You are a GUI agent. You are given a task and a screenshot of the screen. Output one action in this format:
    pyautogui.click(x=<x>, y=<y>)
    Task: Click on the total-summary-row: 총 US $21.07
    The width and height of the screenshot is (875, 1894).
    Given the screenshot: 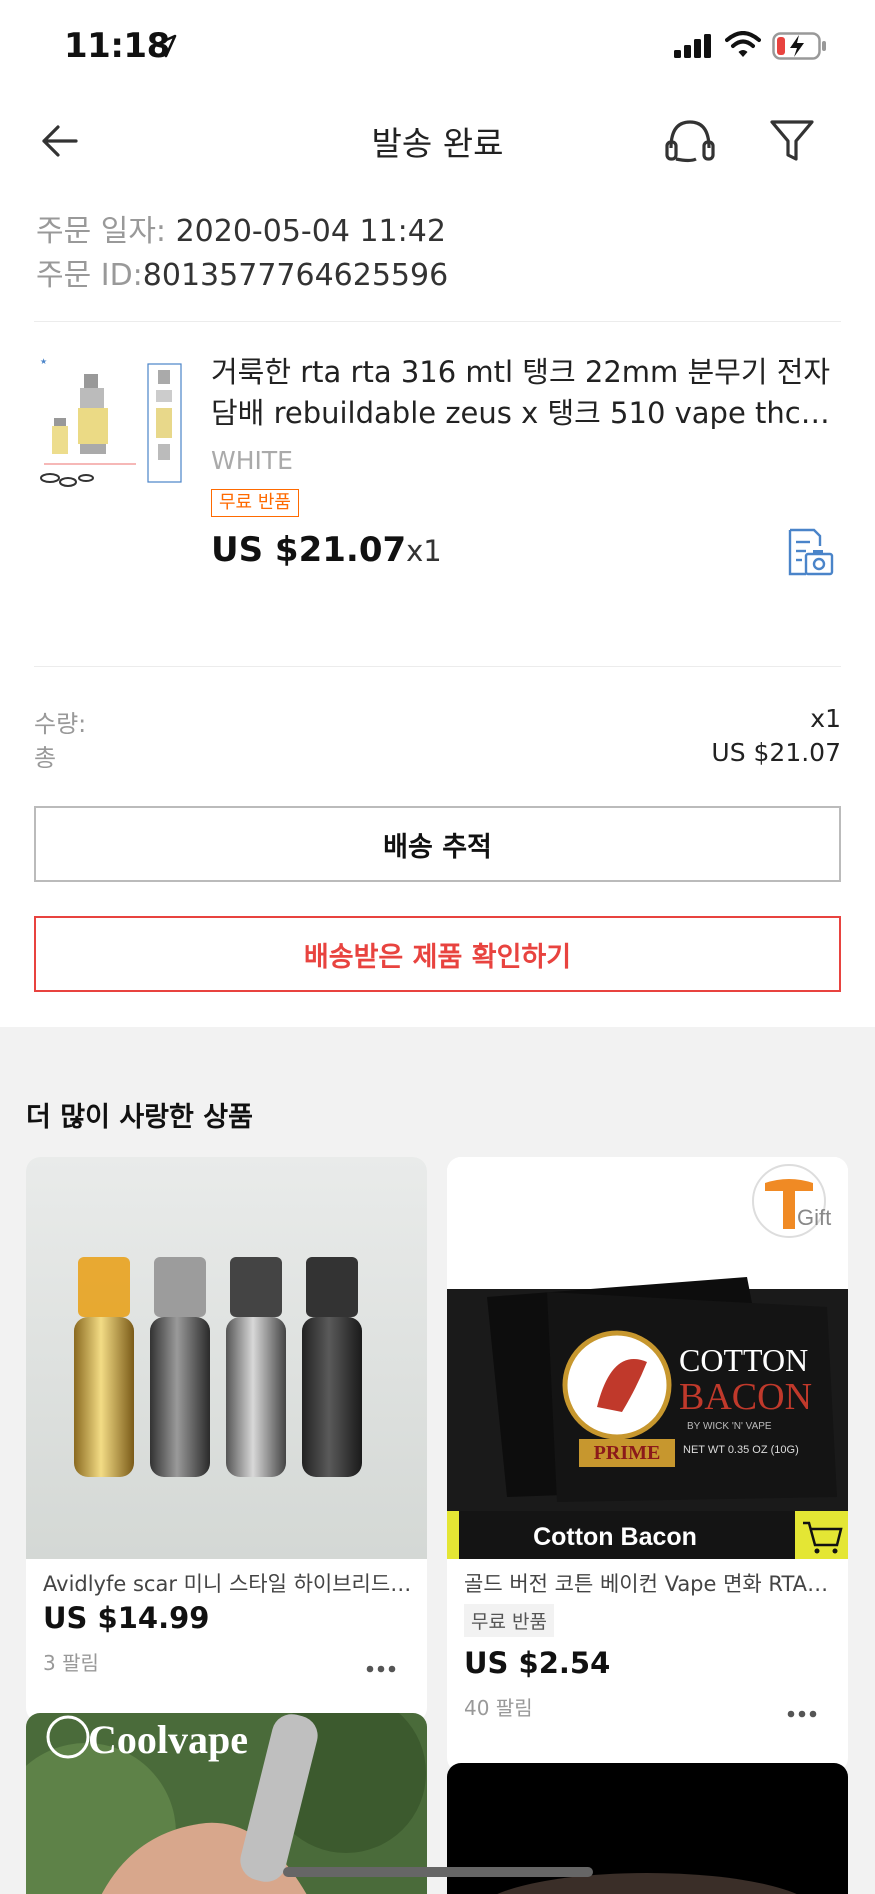 What is the action you would take?
    pyautogui.click(x=437, y=755)
    